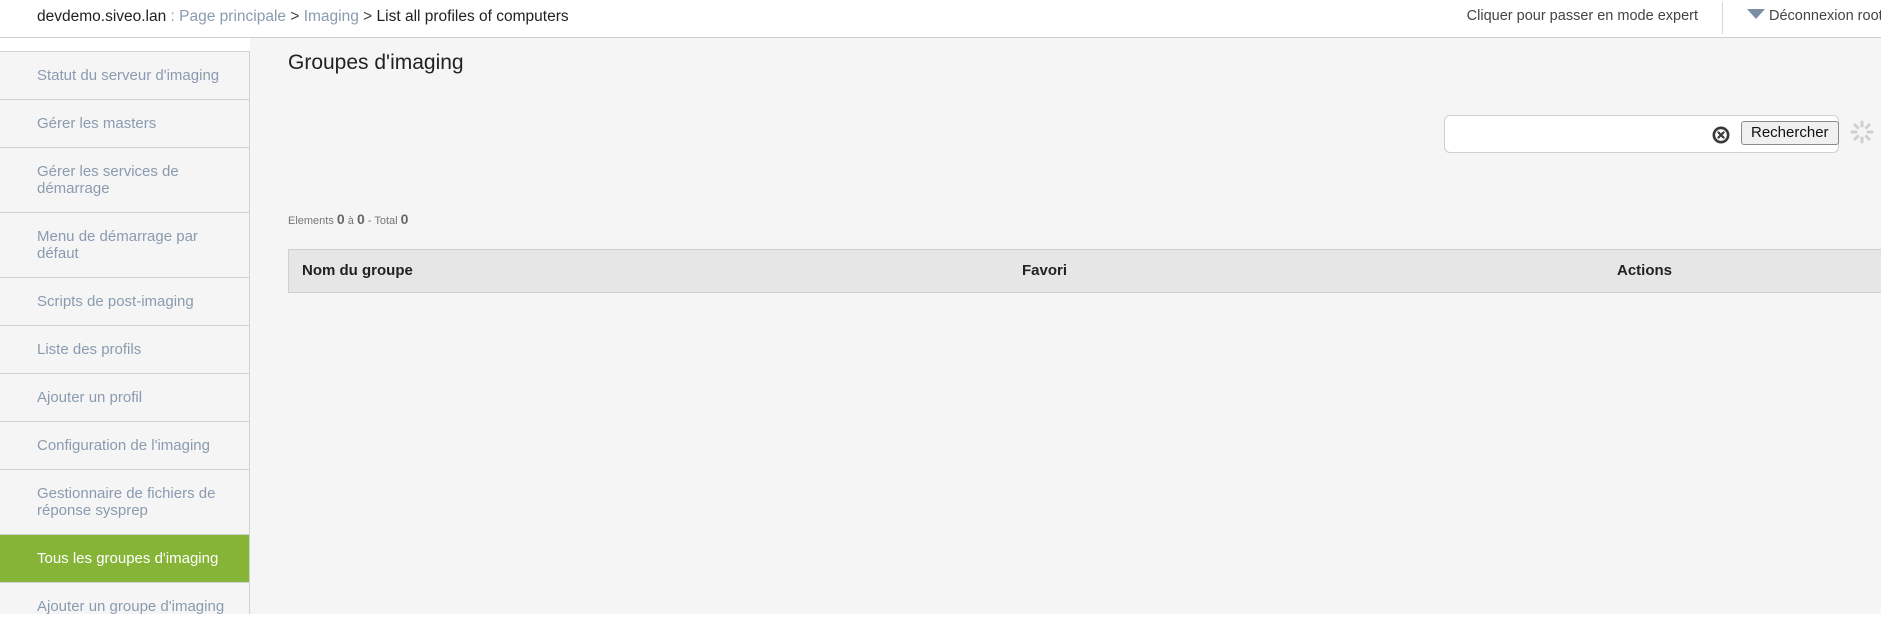  I want to click on page-footer-strip, so click(940, 623).